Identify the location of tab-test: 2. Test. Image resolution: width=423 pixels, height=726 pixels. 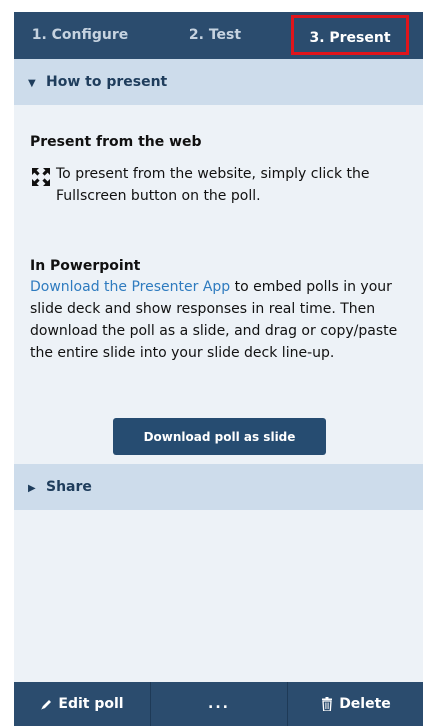
(215, 35).